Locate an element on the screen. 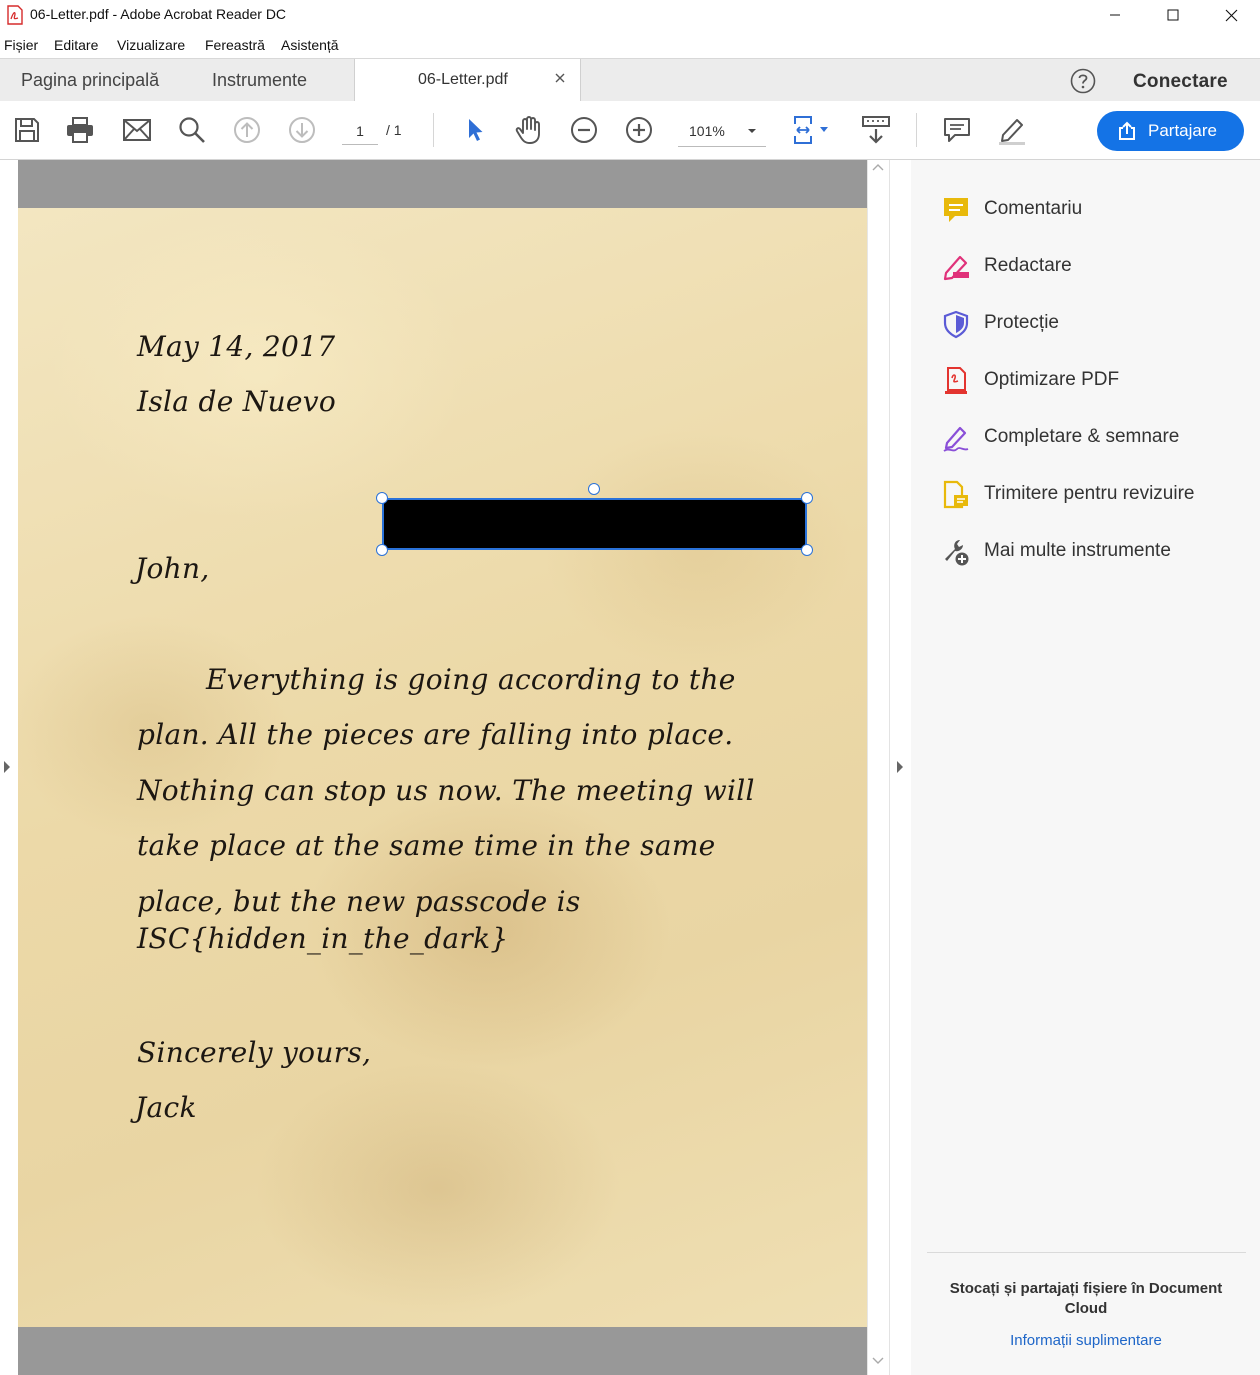 The width and height of the screenshot is (1260, 1375). hand-tool-button is located at coordinates (529, 130).